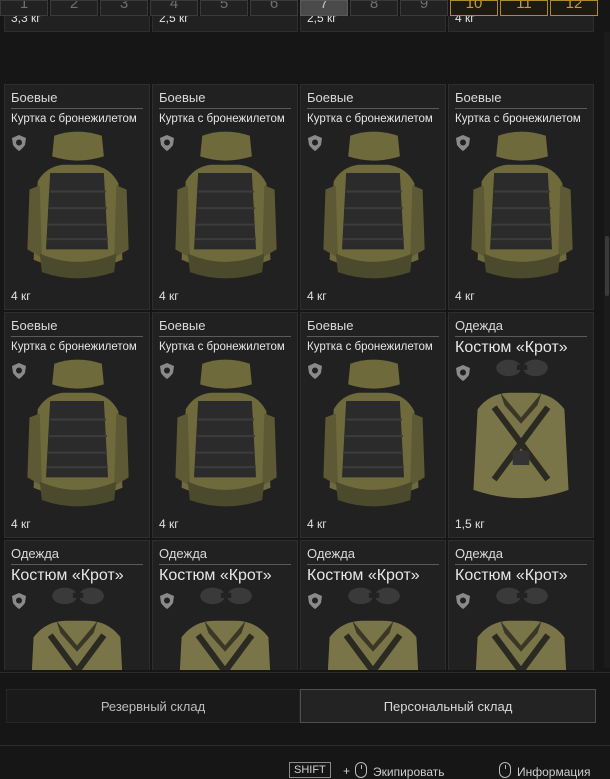 The image size is (610, 779). What do you see at coordinates (470, 524) in the screenshot?
I see `item-weight: 1,5 кг` at bounding box center [470, 524].